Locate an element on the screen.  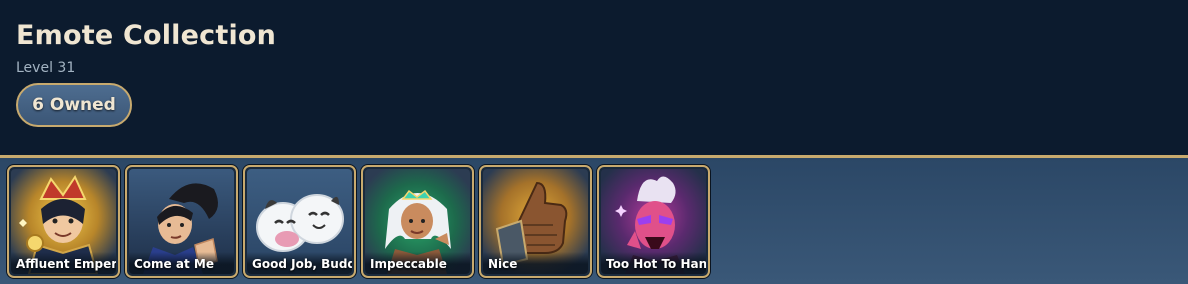
emote-label: Impeccable is located at coordinates (417, 263).